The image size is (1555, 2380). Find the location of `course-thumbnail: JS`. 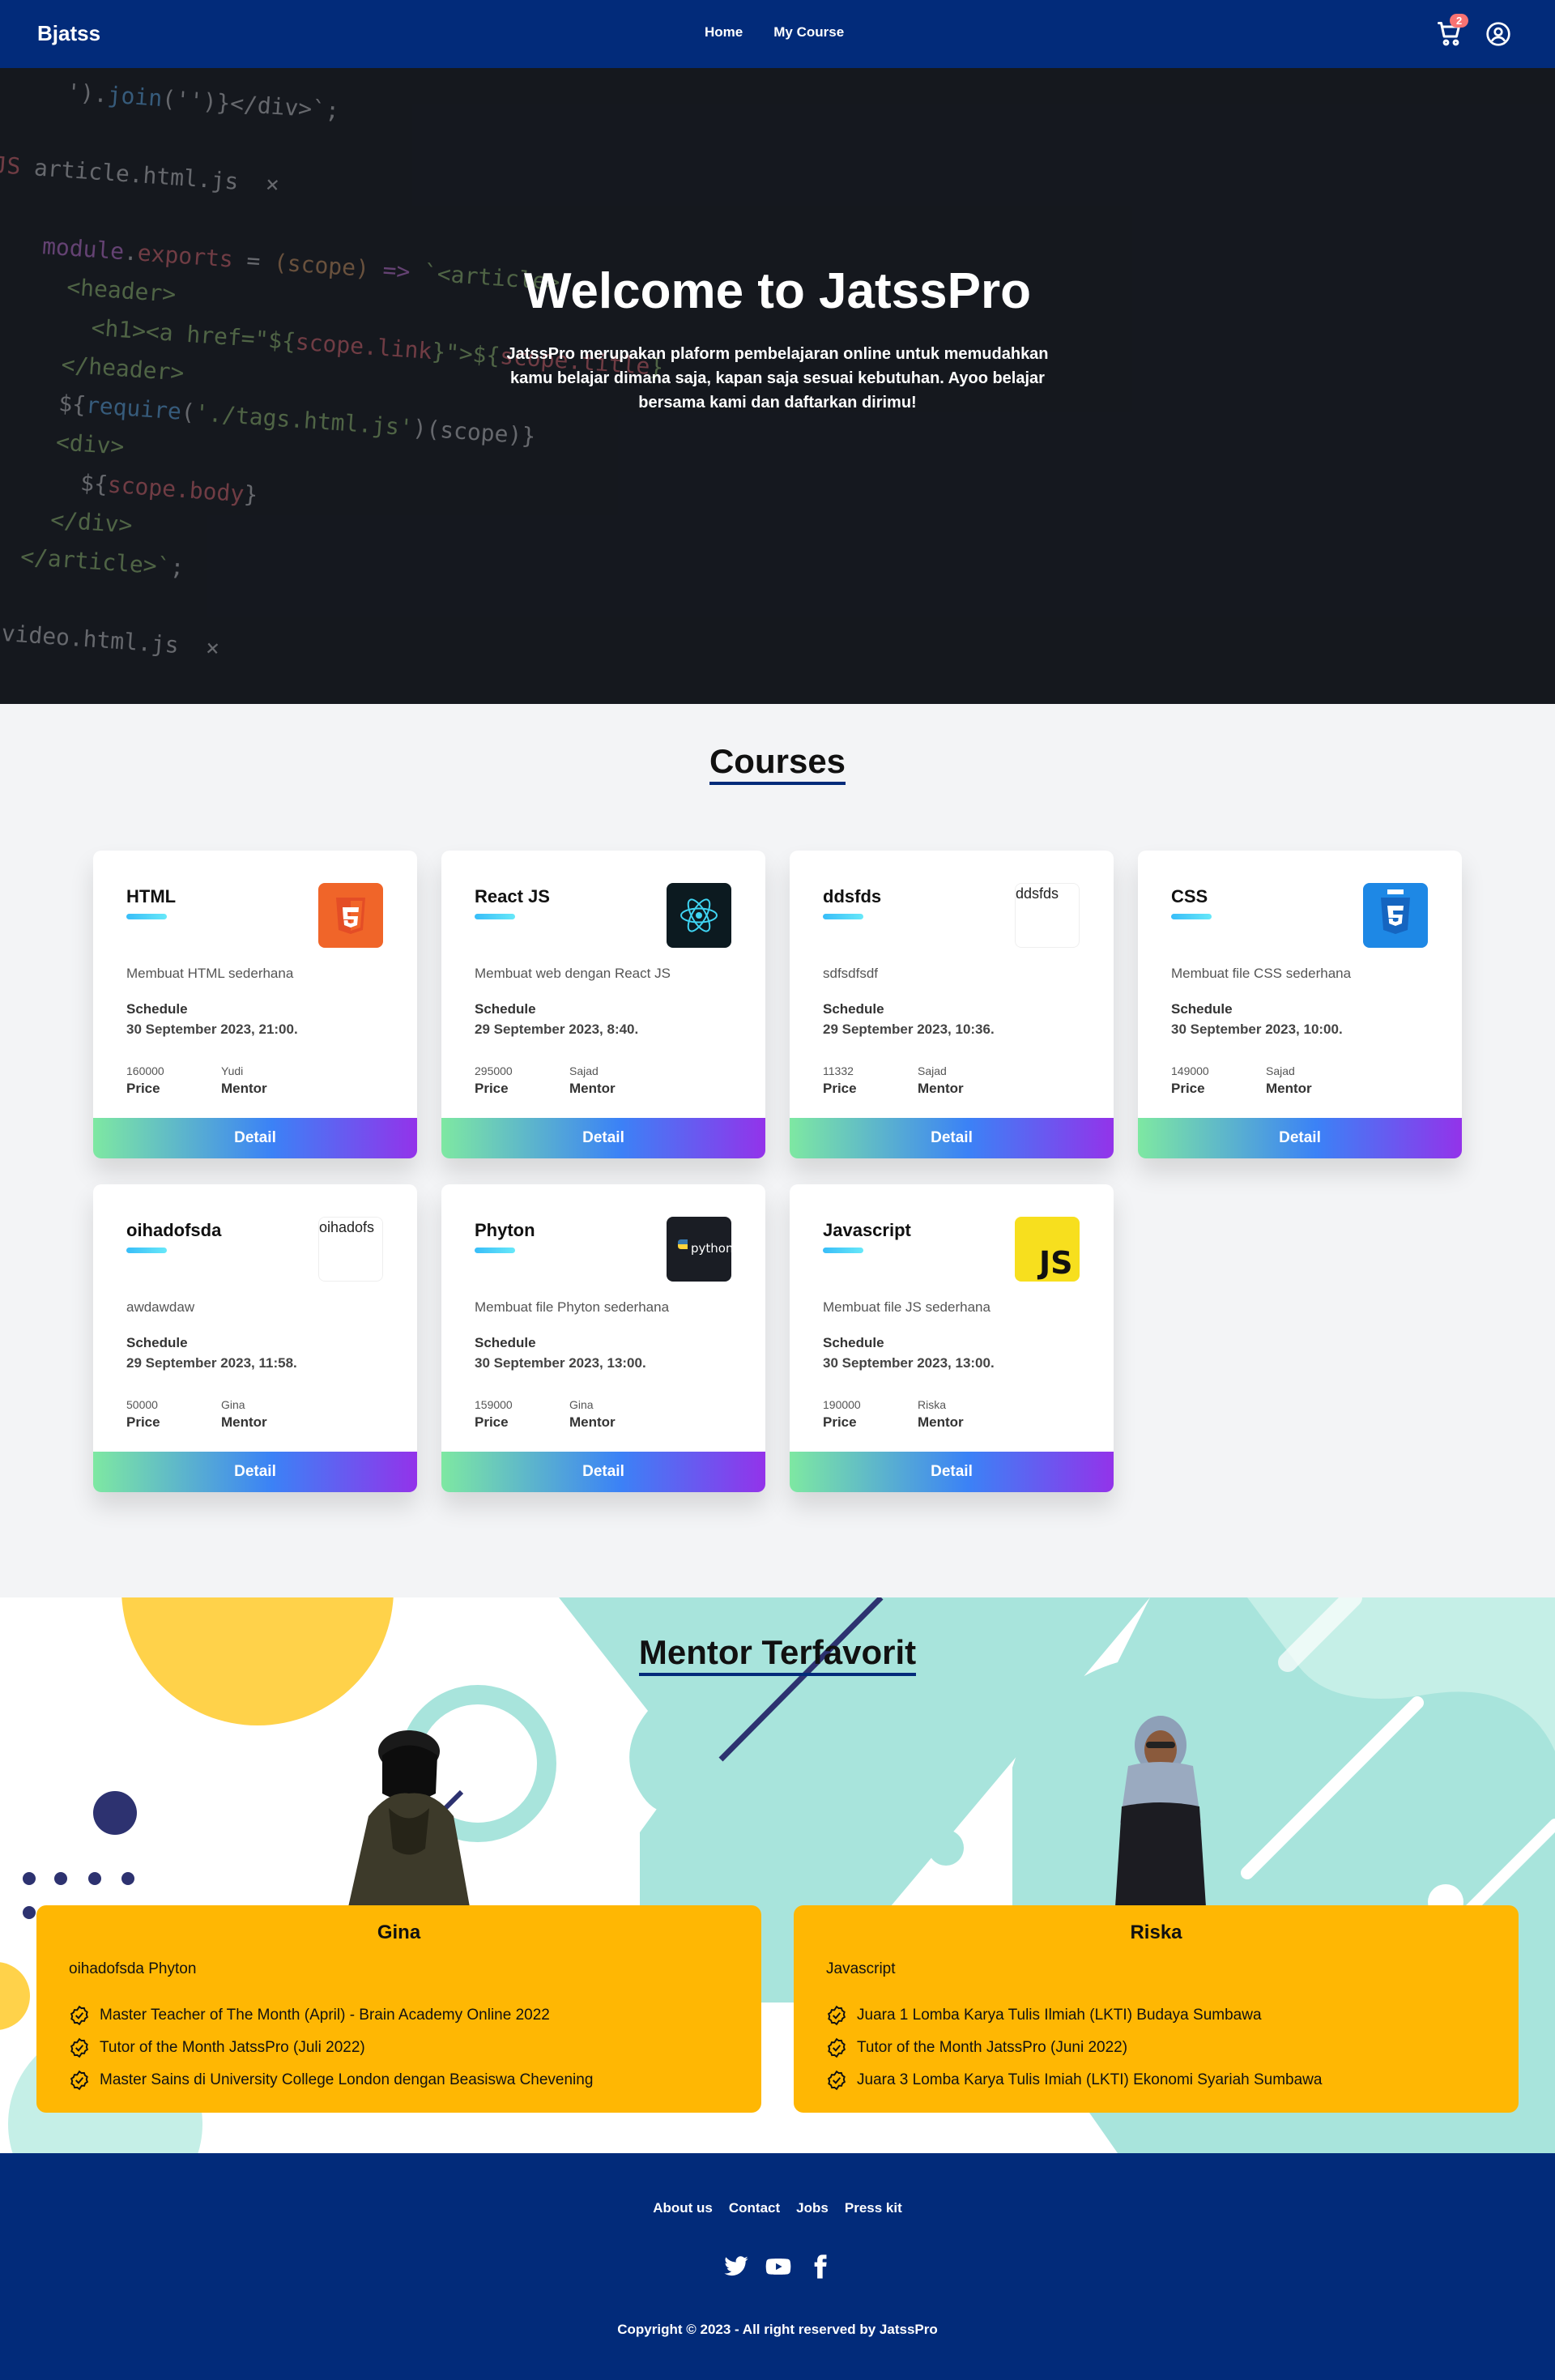

course-thumbnail: JS is located at coordinates (1047, 1249).